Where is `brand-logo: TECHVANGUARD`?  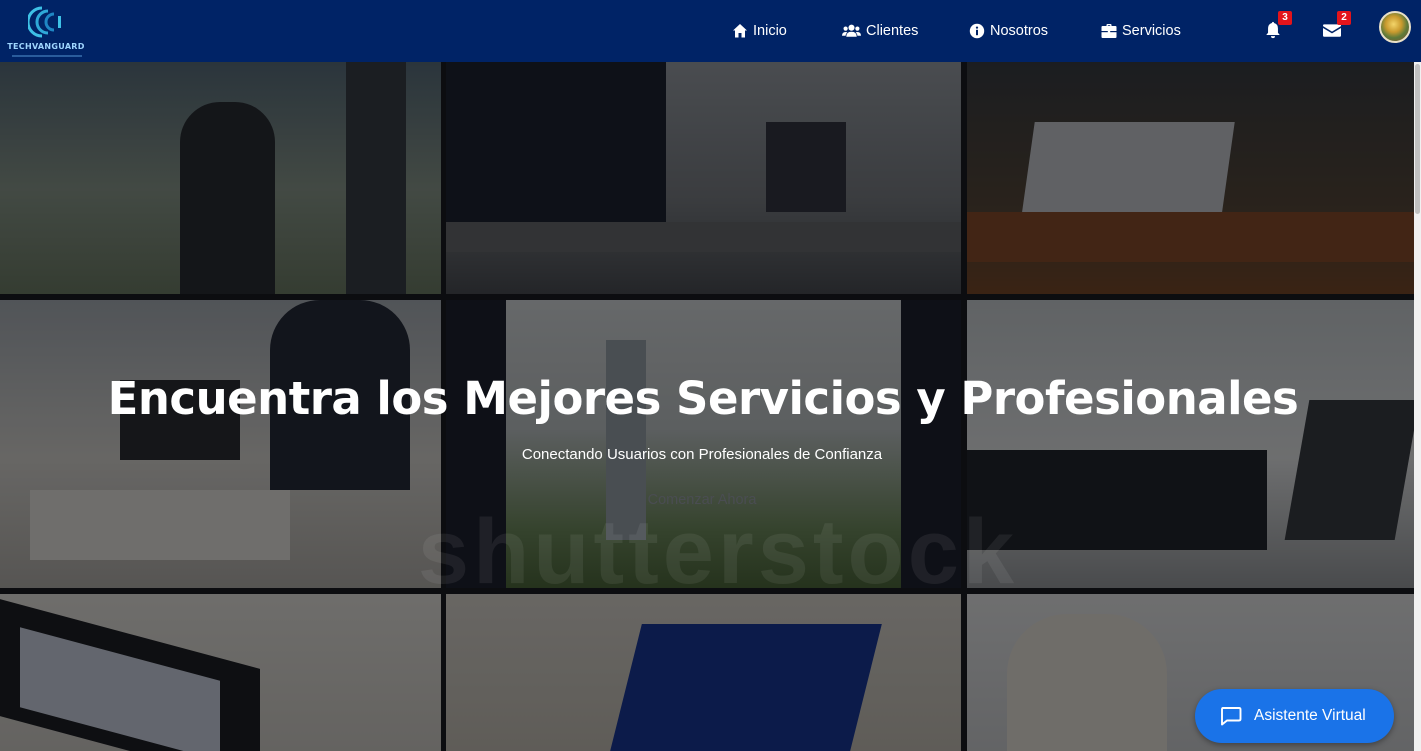
brand-logo: TECHVANGUARD is located at coordinates (46, 31).